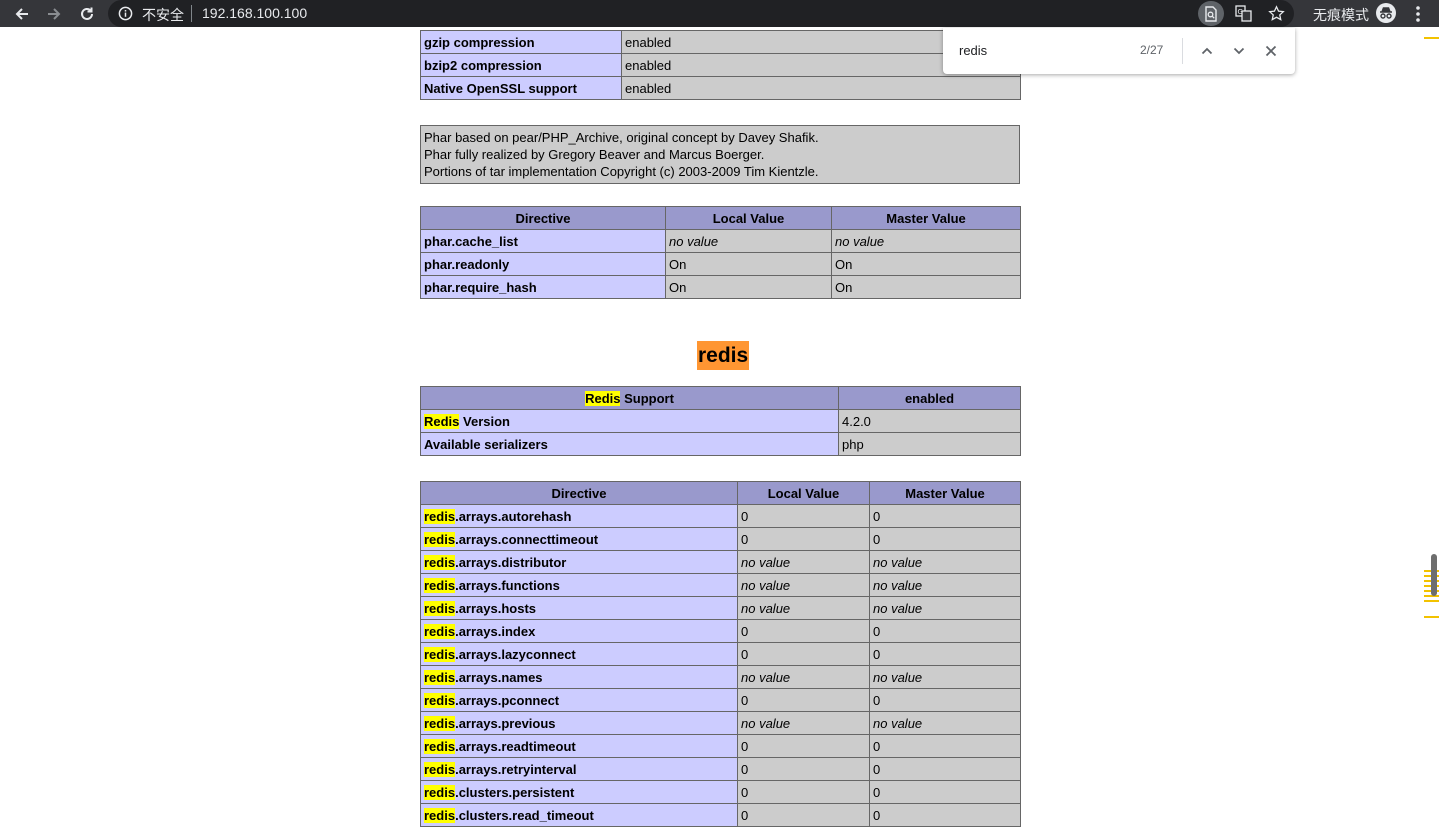 This screenshot has width=1439, height=833. I want to click on redis-section-title: redis, so click(723, 355).